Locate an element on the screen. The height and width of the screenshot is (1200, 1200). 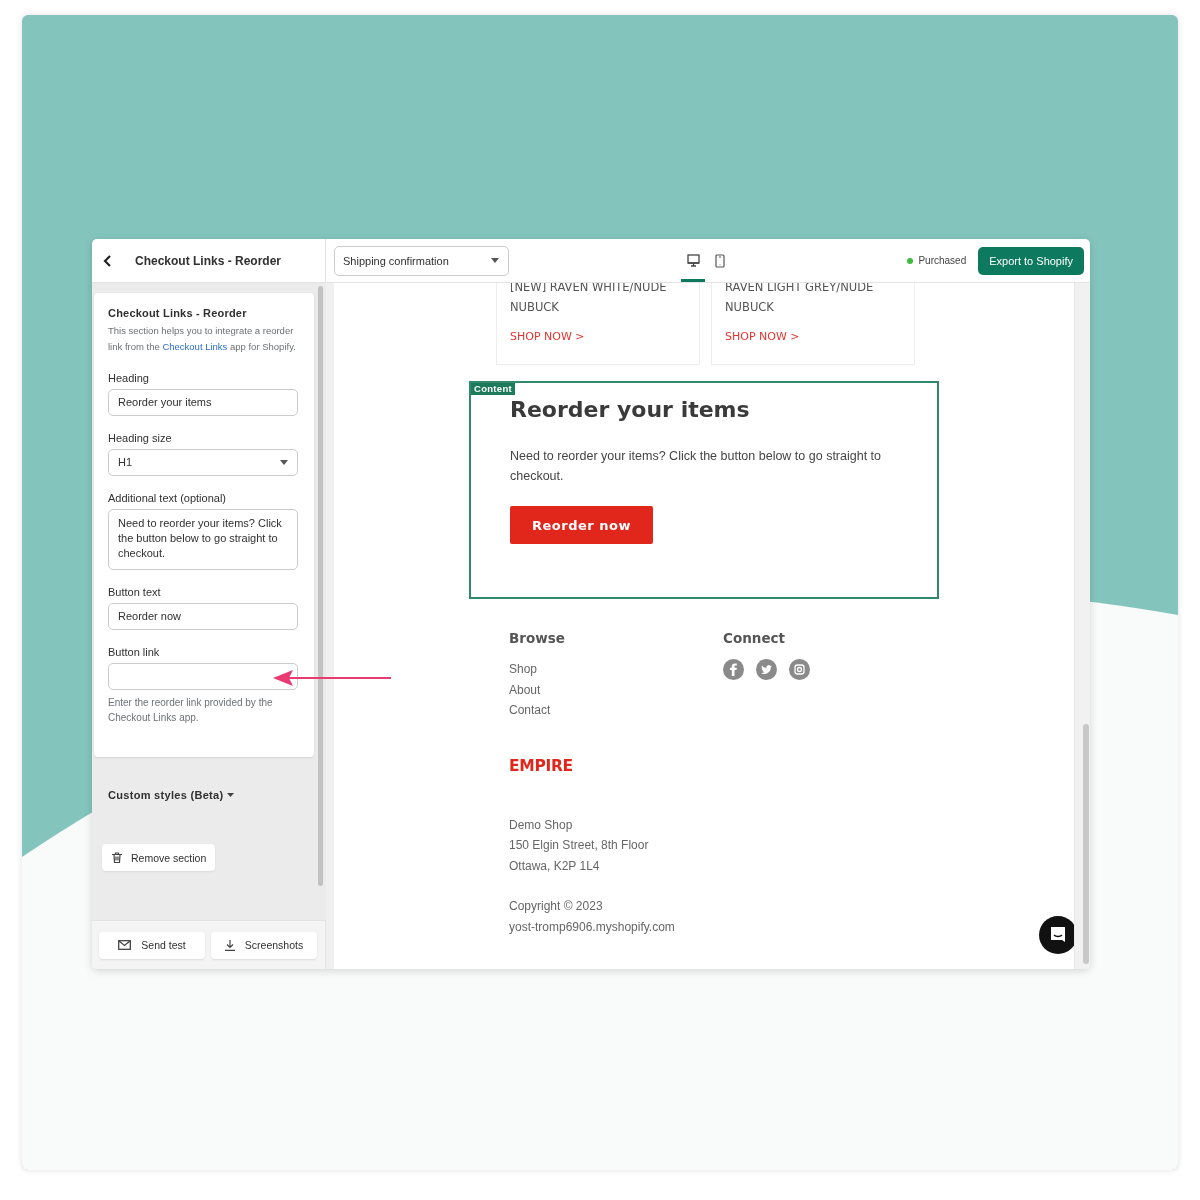
content-tag: Content is located at coordinates (493, 389).